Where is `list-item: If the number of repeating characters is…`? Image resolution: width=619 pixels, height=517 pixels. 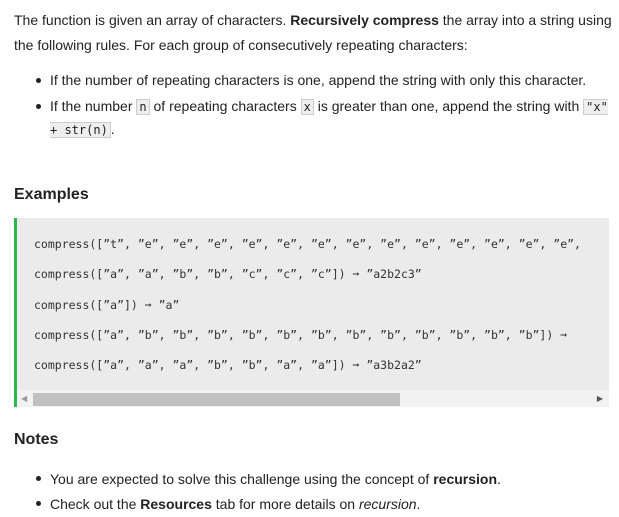 list-item: If the number of repeating characters is… is located at coordinates (323, 80).